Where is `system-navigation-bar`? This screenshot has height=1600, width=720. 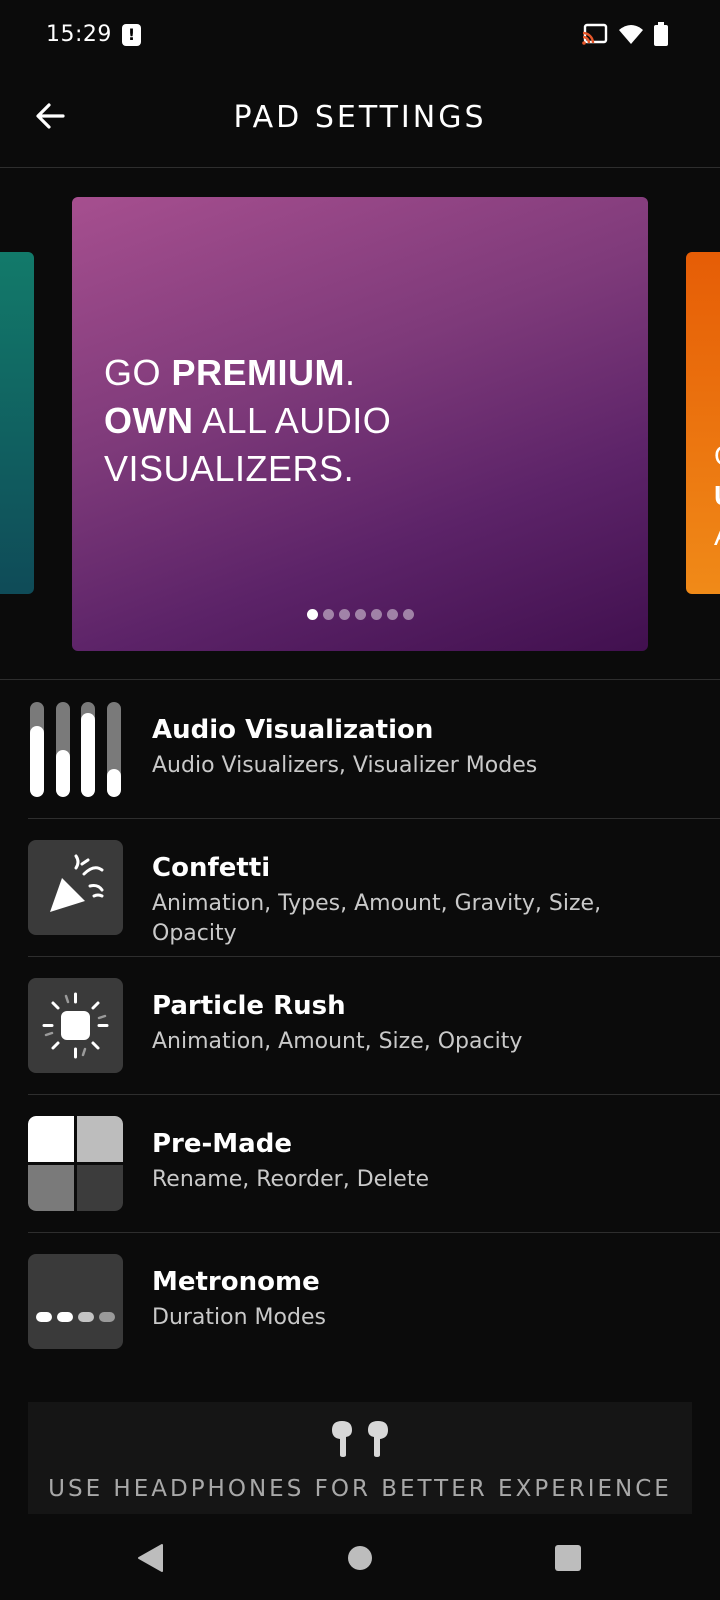 system-navigation-bar is located at coordinates (360, 1557).